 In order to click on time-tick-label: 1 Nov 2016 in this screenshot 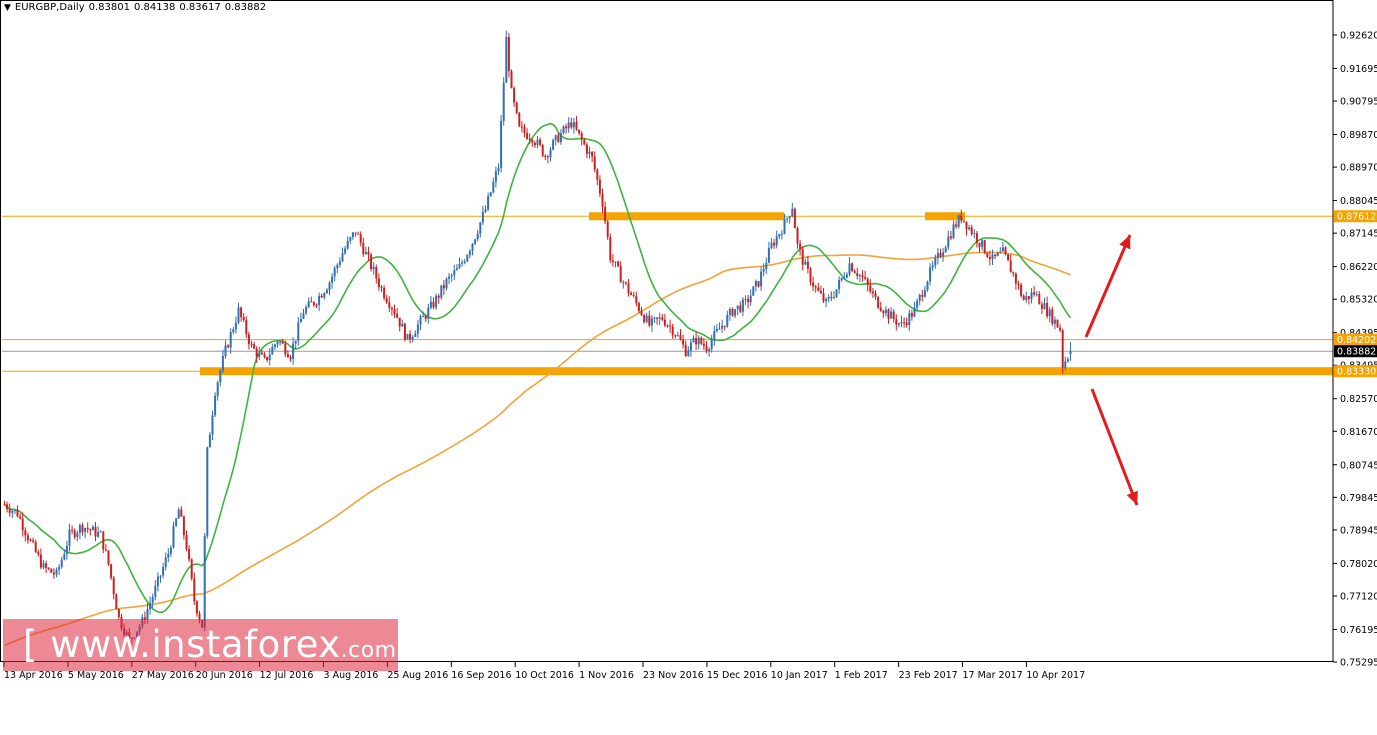, I will do `click(606, 675)`.